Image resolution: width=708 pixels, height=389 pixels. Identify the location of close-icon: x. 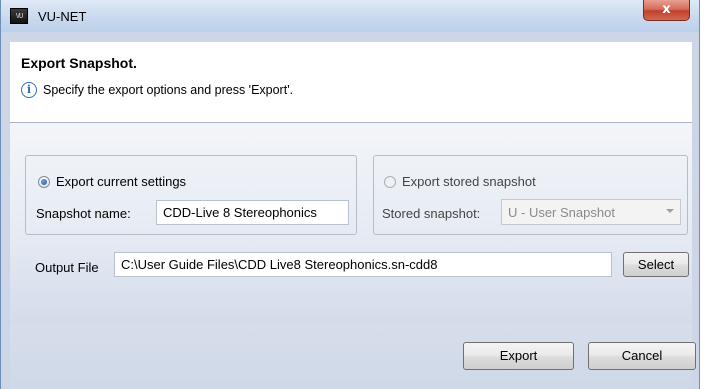
(666, 10).